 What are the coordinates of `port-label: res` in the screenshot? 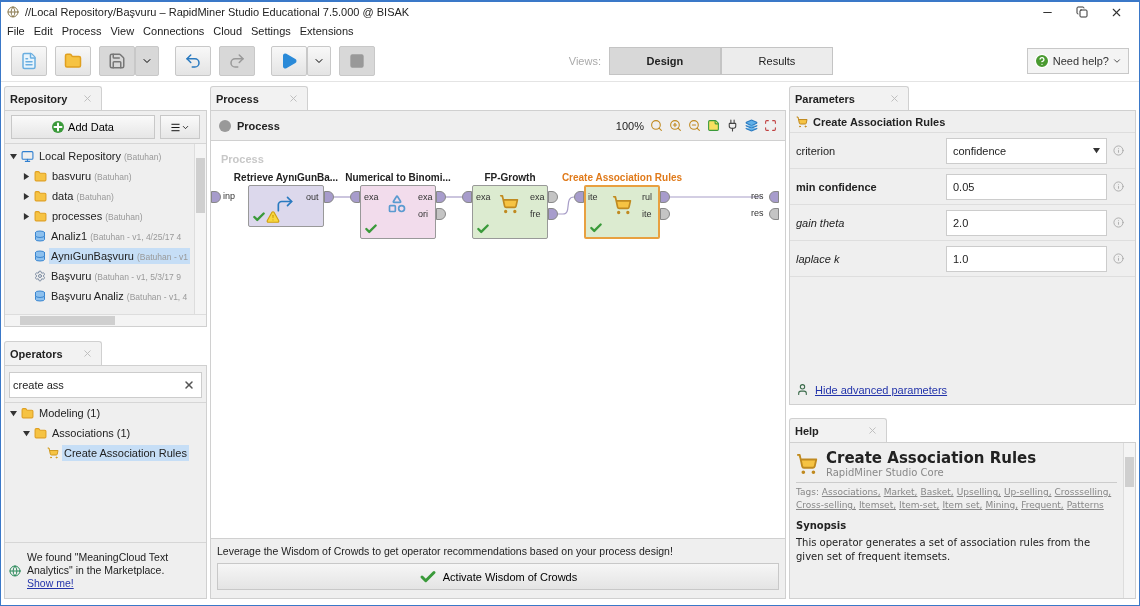 It's located at (757, 196).